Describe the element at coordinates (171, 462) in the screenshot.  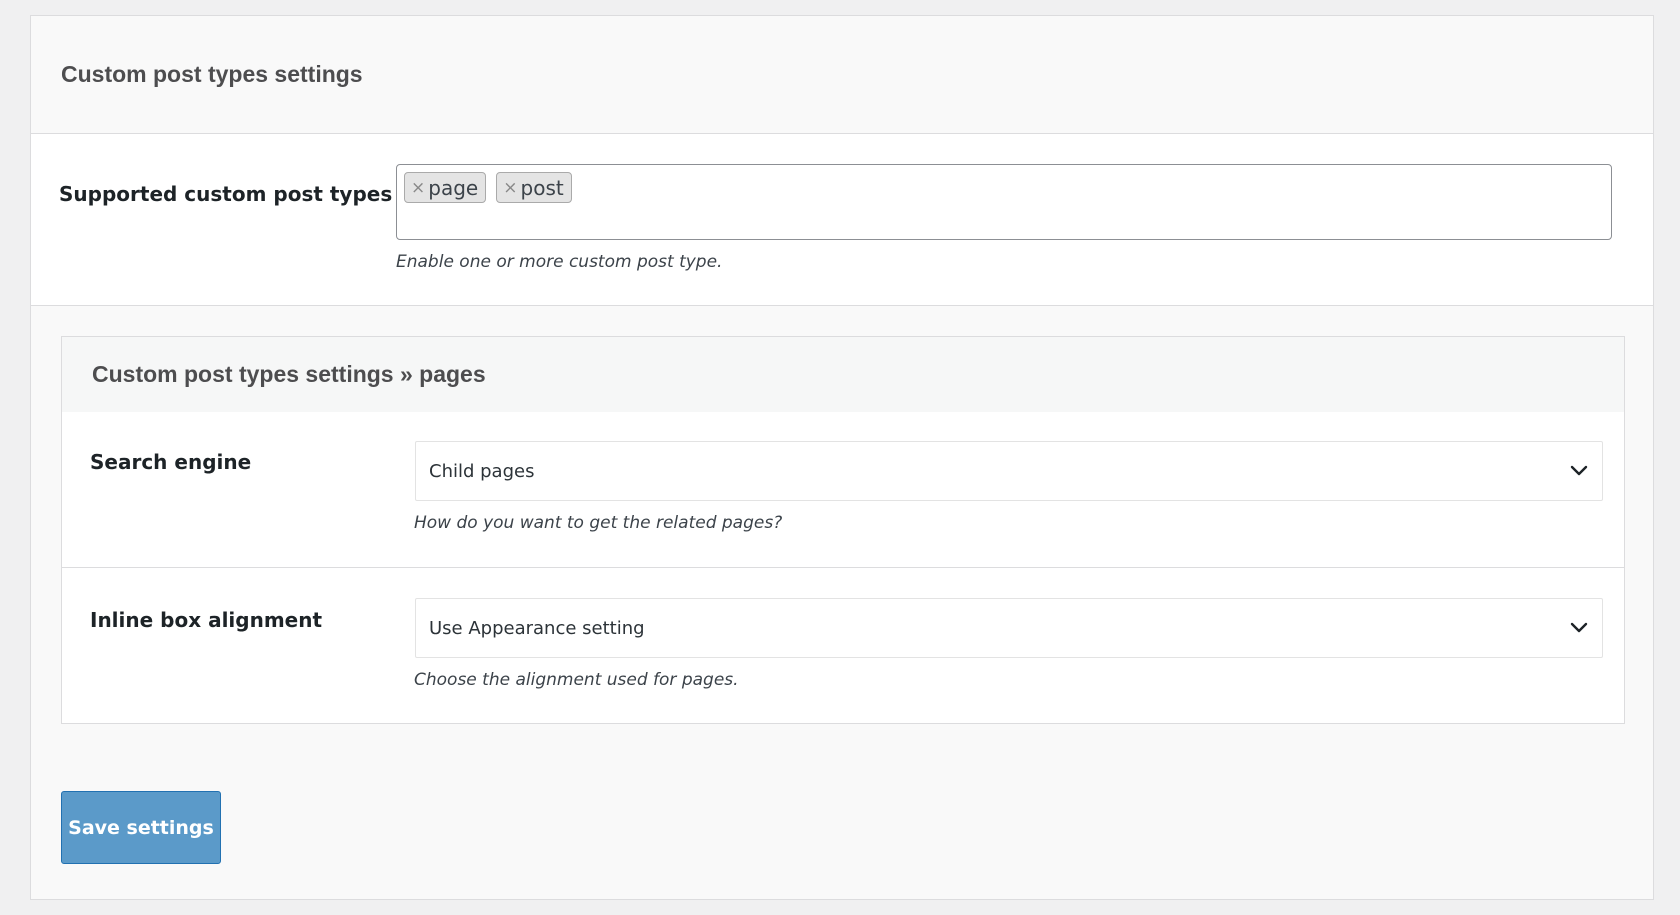
I see `search-engine-label: Search engine` at that location.